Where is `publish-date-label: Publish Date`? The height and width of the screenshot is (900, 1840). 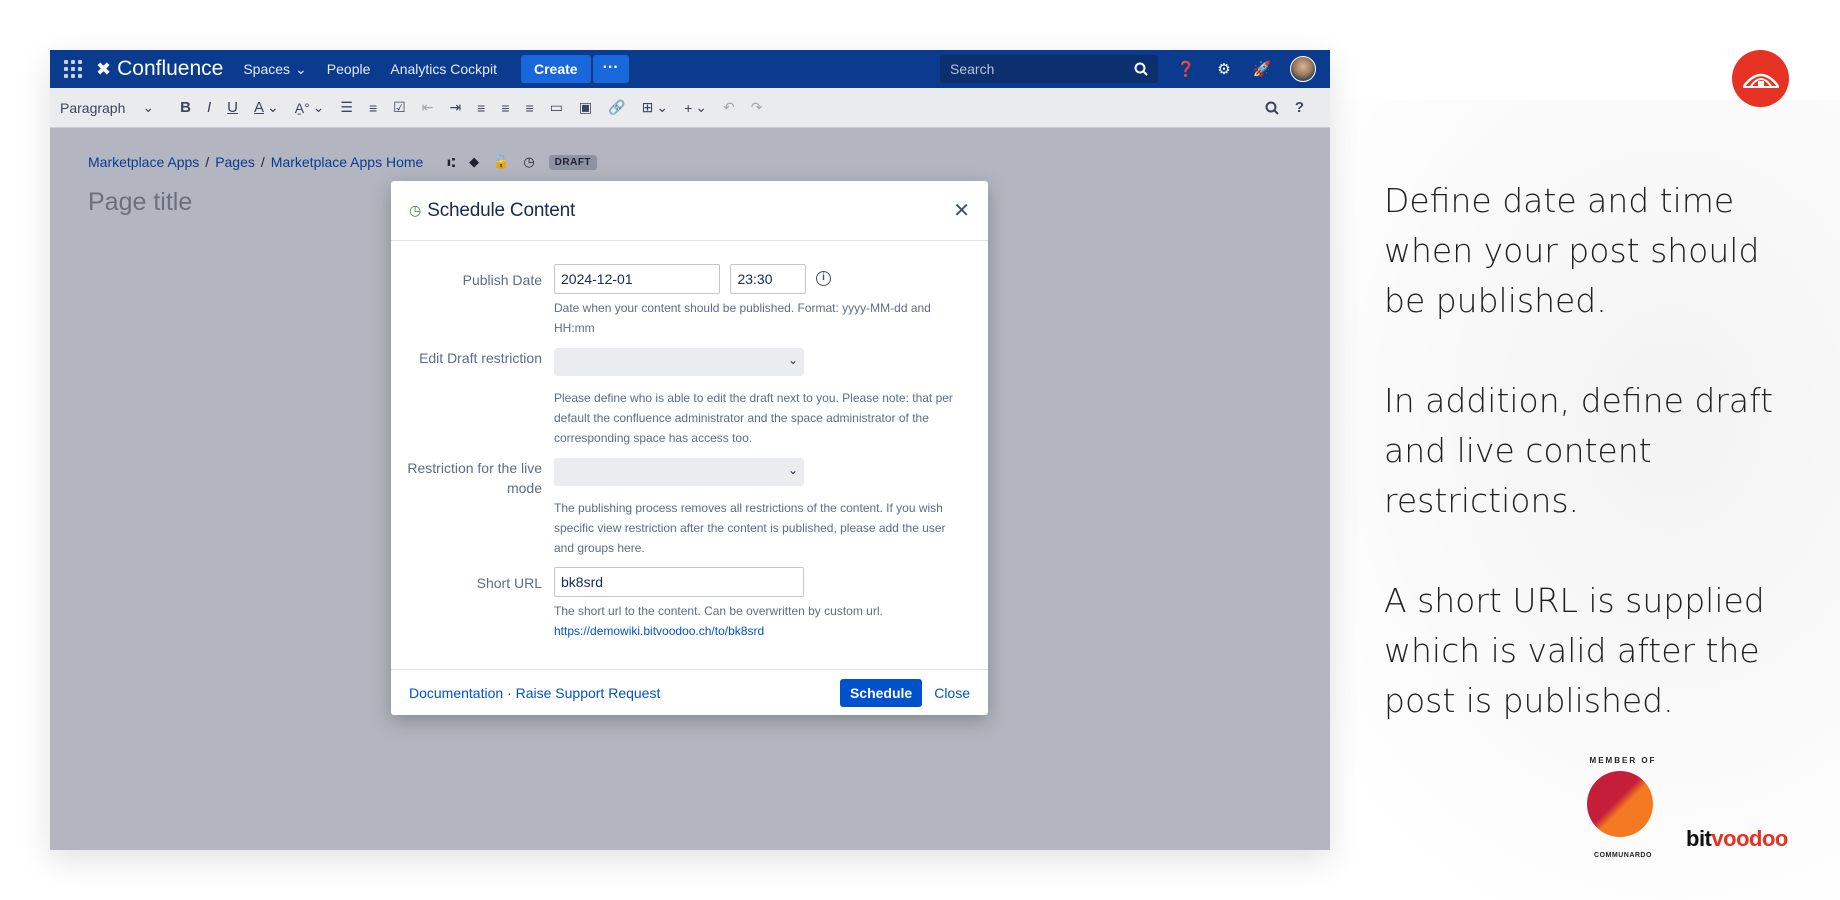
publish-date-label: Publish Date is located at coordinates (502, 280).